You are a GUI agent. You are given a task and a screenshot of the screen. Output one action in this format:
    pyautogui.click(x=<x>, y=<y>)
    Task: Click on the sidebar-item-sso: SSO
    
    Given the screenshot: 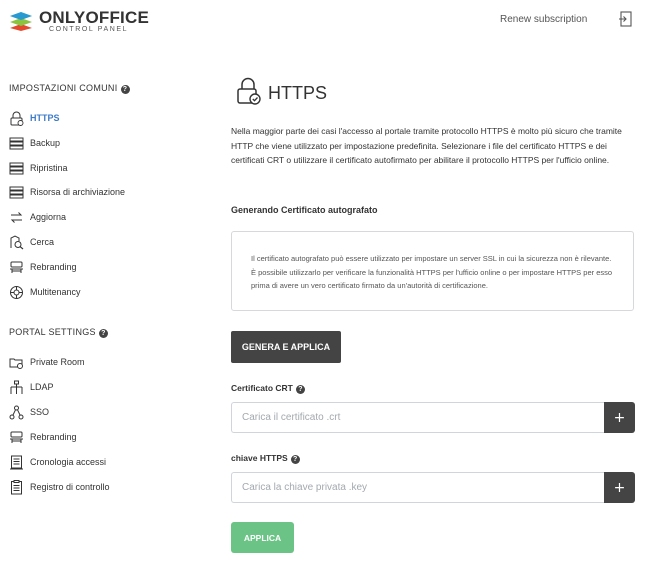 What is the action you would take?
    pyautogui.click(x=99, y=412)
    